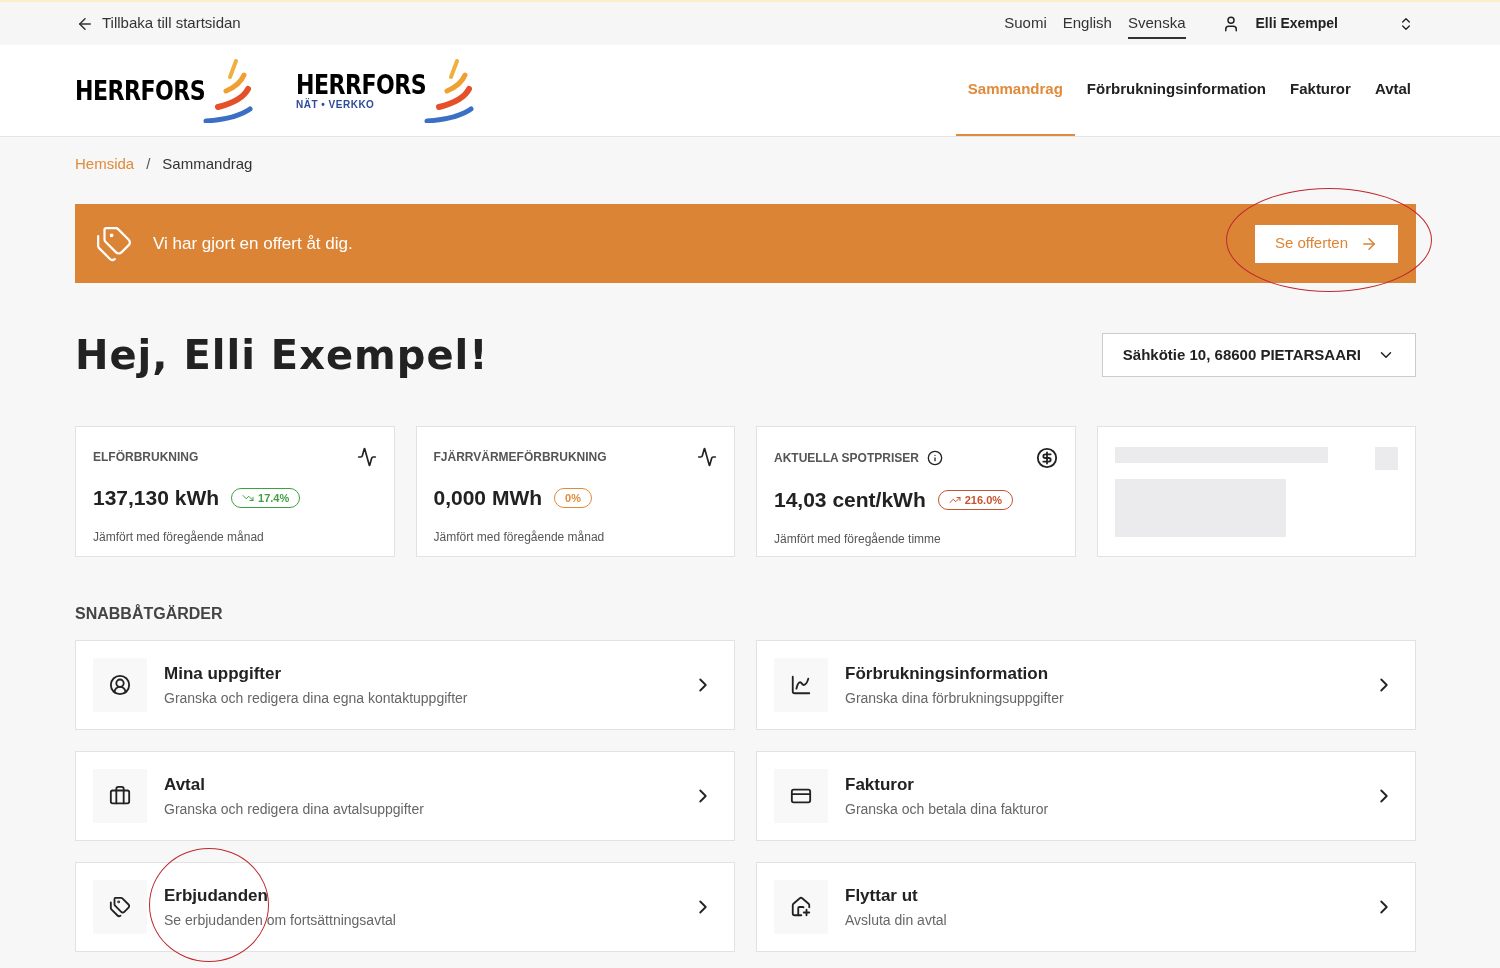  Describe the element at coordinates (336, 104) in the screenshot. I see `logo-subtitle: NÄT • VERKKO` at that location.